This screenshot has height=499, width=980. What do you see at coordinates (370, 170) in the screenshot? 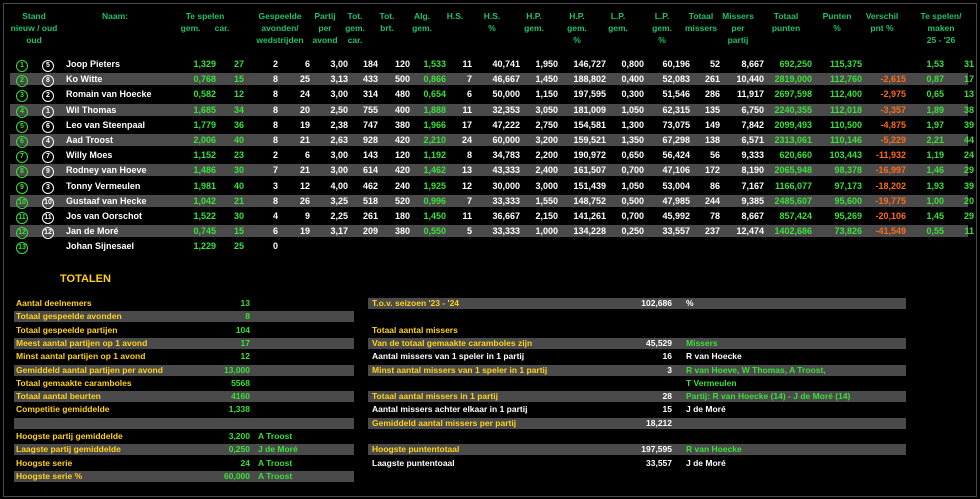
I see `cell-totcar: 614` at bounding box center [370, 170].